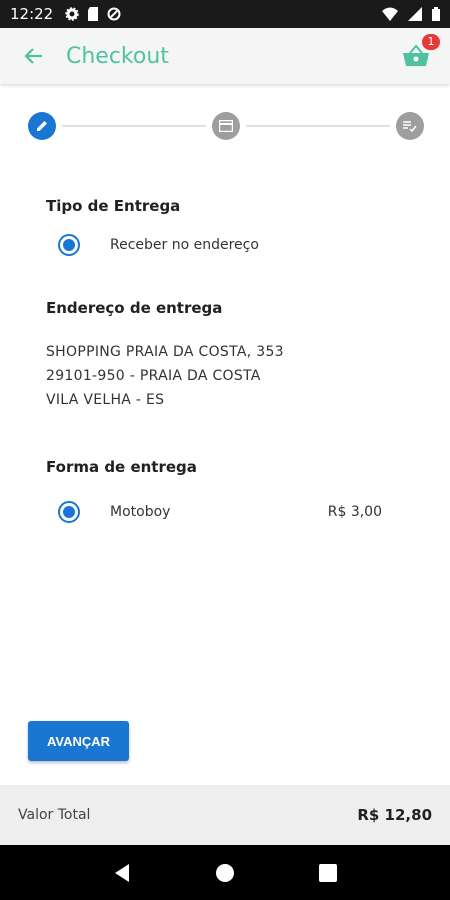 This screenshot has height=900, width=450. Describe the element at coordinates (228, 512) in the screenshot. I see `delivery-method-option: Motoboy R$ 3,00` at that location.